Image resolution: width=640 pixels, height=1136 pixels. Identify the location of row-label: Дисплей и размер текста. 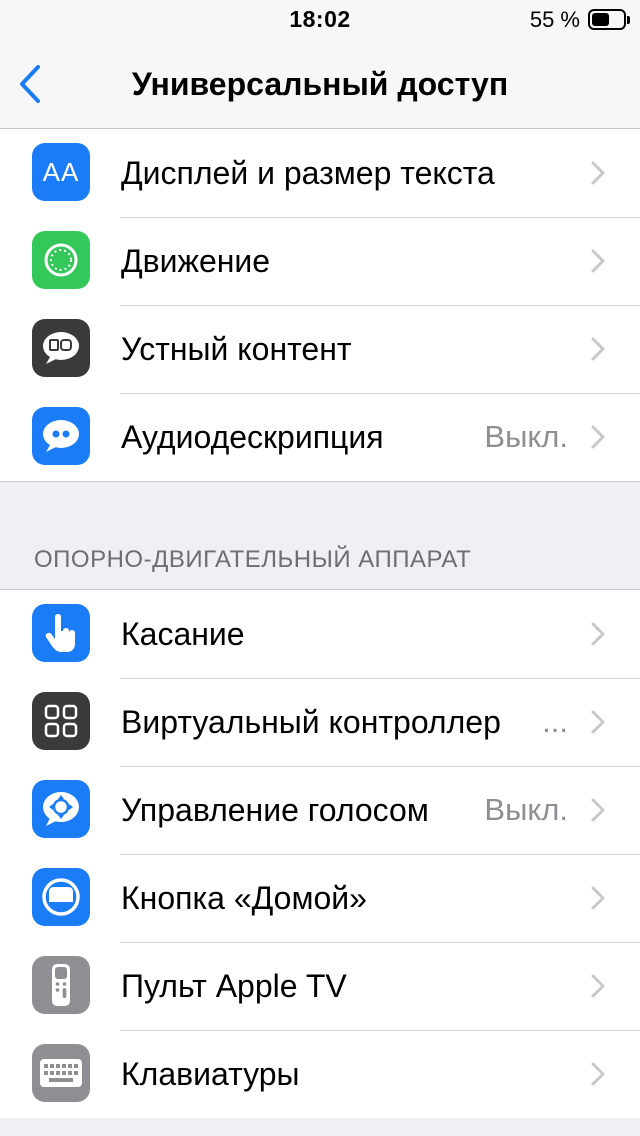
(308, 173).